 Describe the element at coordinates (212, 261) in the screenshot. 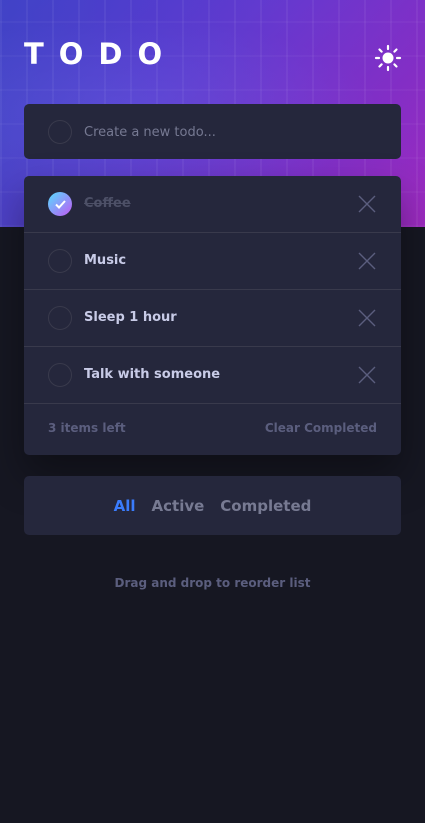

I see `todo-item: Music` at that location.